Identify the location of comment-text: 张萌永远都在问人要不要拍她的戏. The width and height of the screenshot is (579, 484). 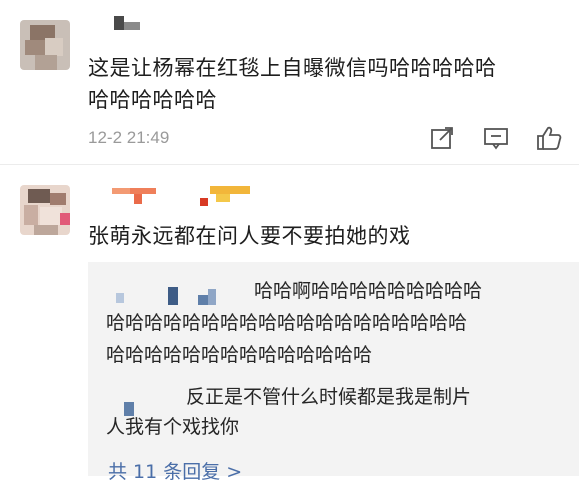
(249, 236).